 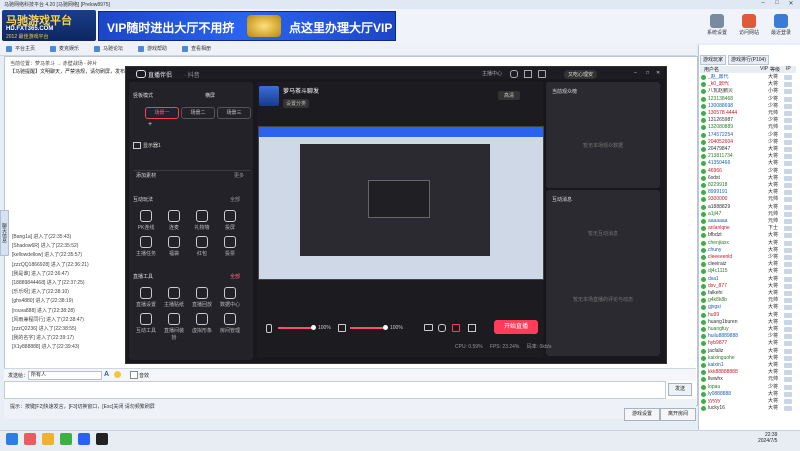 I want to click on user-row: chuny 大将, so click(x=748, y=250).